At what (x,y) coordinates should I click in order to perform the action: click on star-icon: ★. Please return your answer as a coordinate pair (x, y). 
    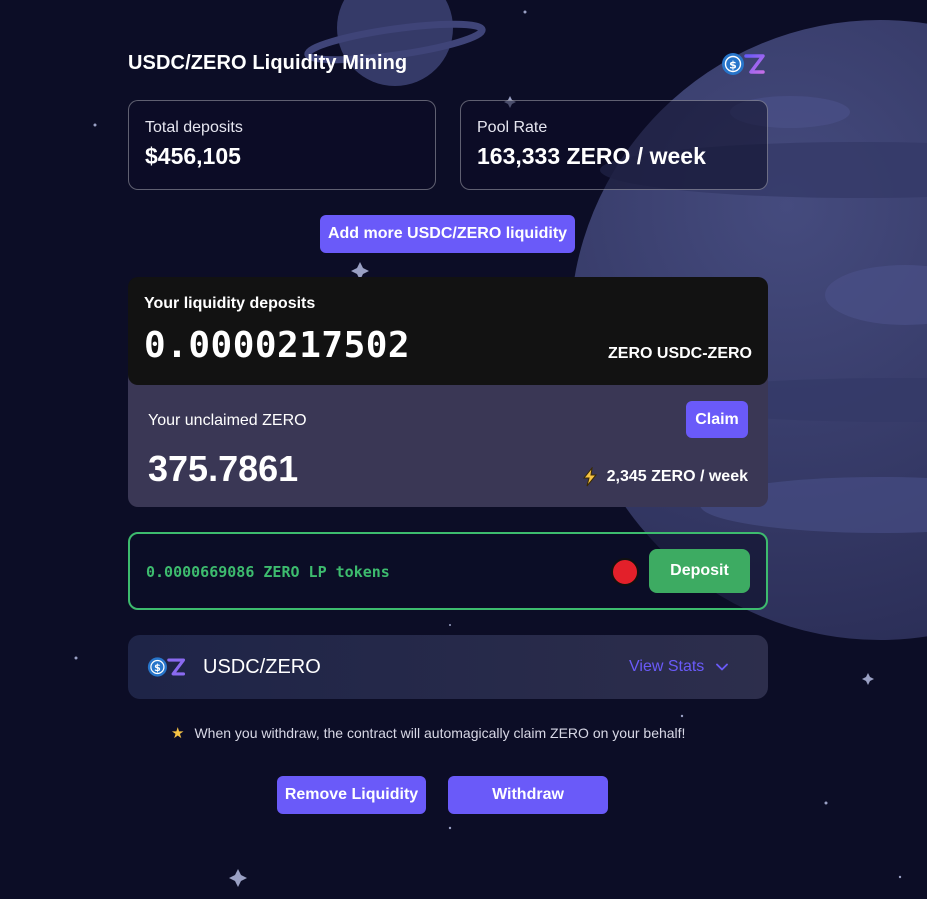
    Looking at the image, I should click on (178, 733).